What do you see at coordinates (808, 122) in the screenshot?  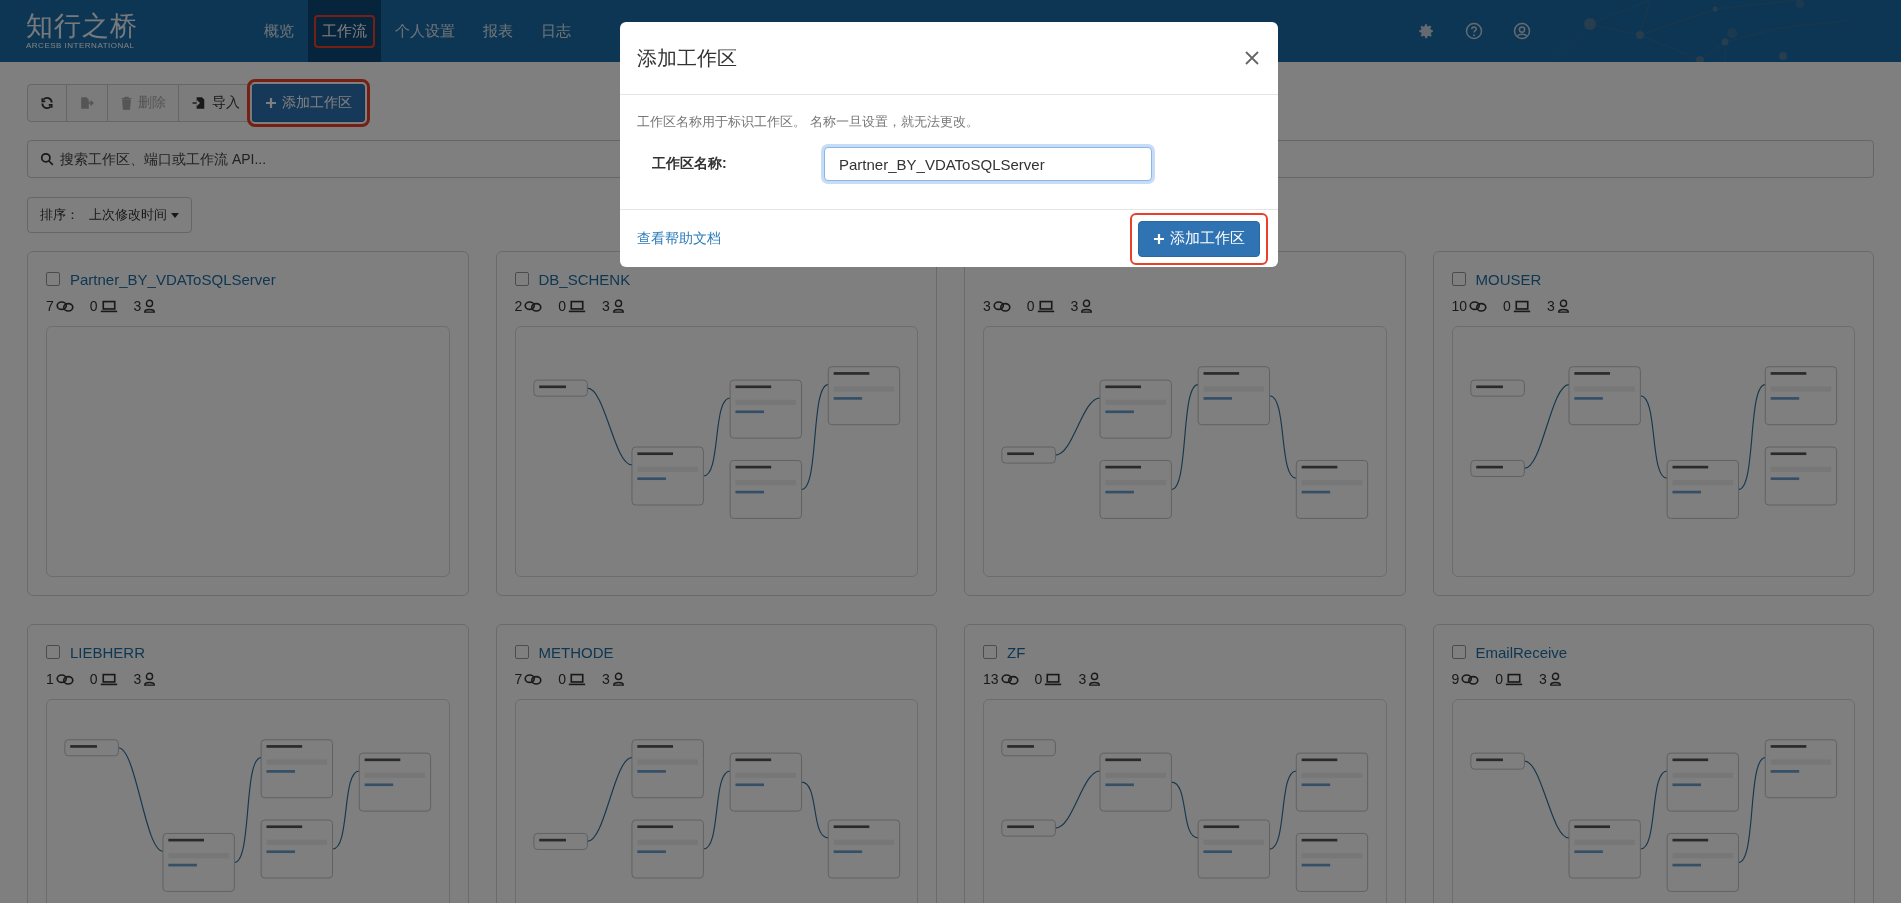 I see `dialog-description: 工作区名称用于标识工作区。 名称一旦设置，就无法更改。` at bounding box center [808, 122].